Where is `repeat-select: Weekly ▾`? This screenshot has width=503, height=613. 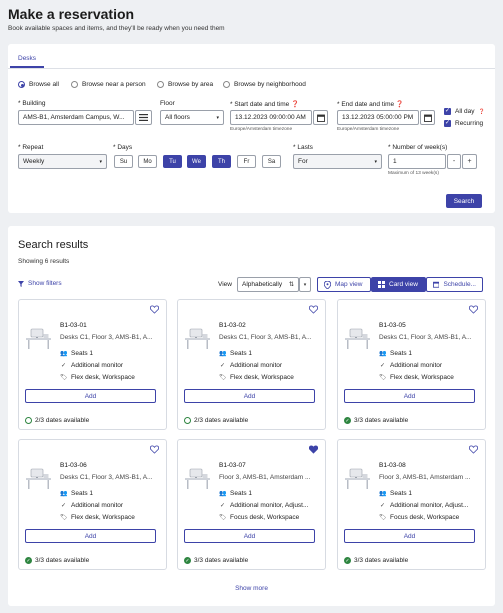 repeat-select: Weekly ▾ is located at coordinates (62, 161).